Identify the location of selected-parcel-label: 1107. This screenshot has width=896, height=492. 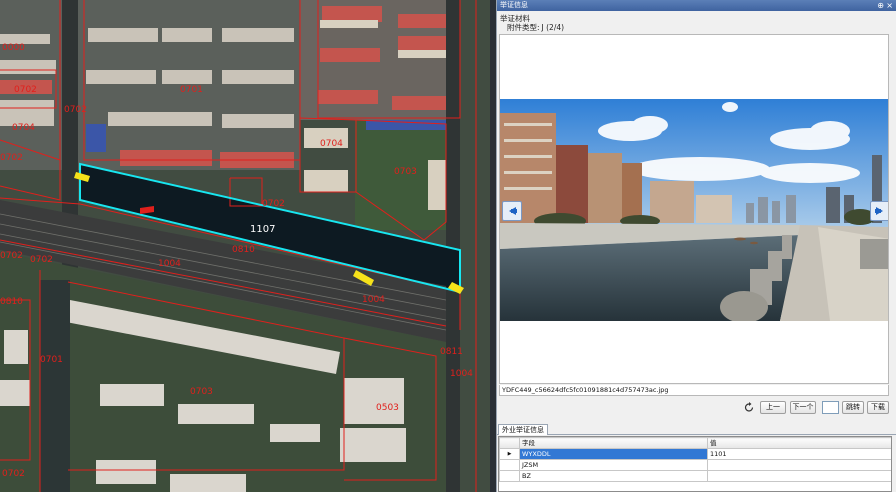
(262, 229).